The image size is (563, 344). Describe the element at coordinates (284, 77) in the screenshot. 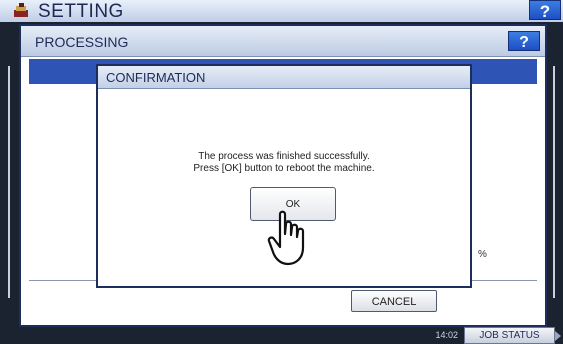

I see `confirmation-dialog-header: CONFIRMATION` at that location.